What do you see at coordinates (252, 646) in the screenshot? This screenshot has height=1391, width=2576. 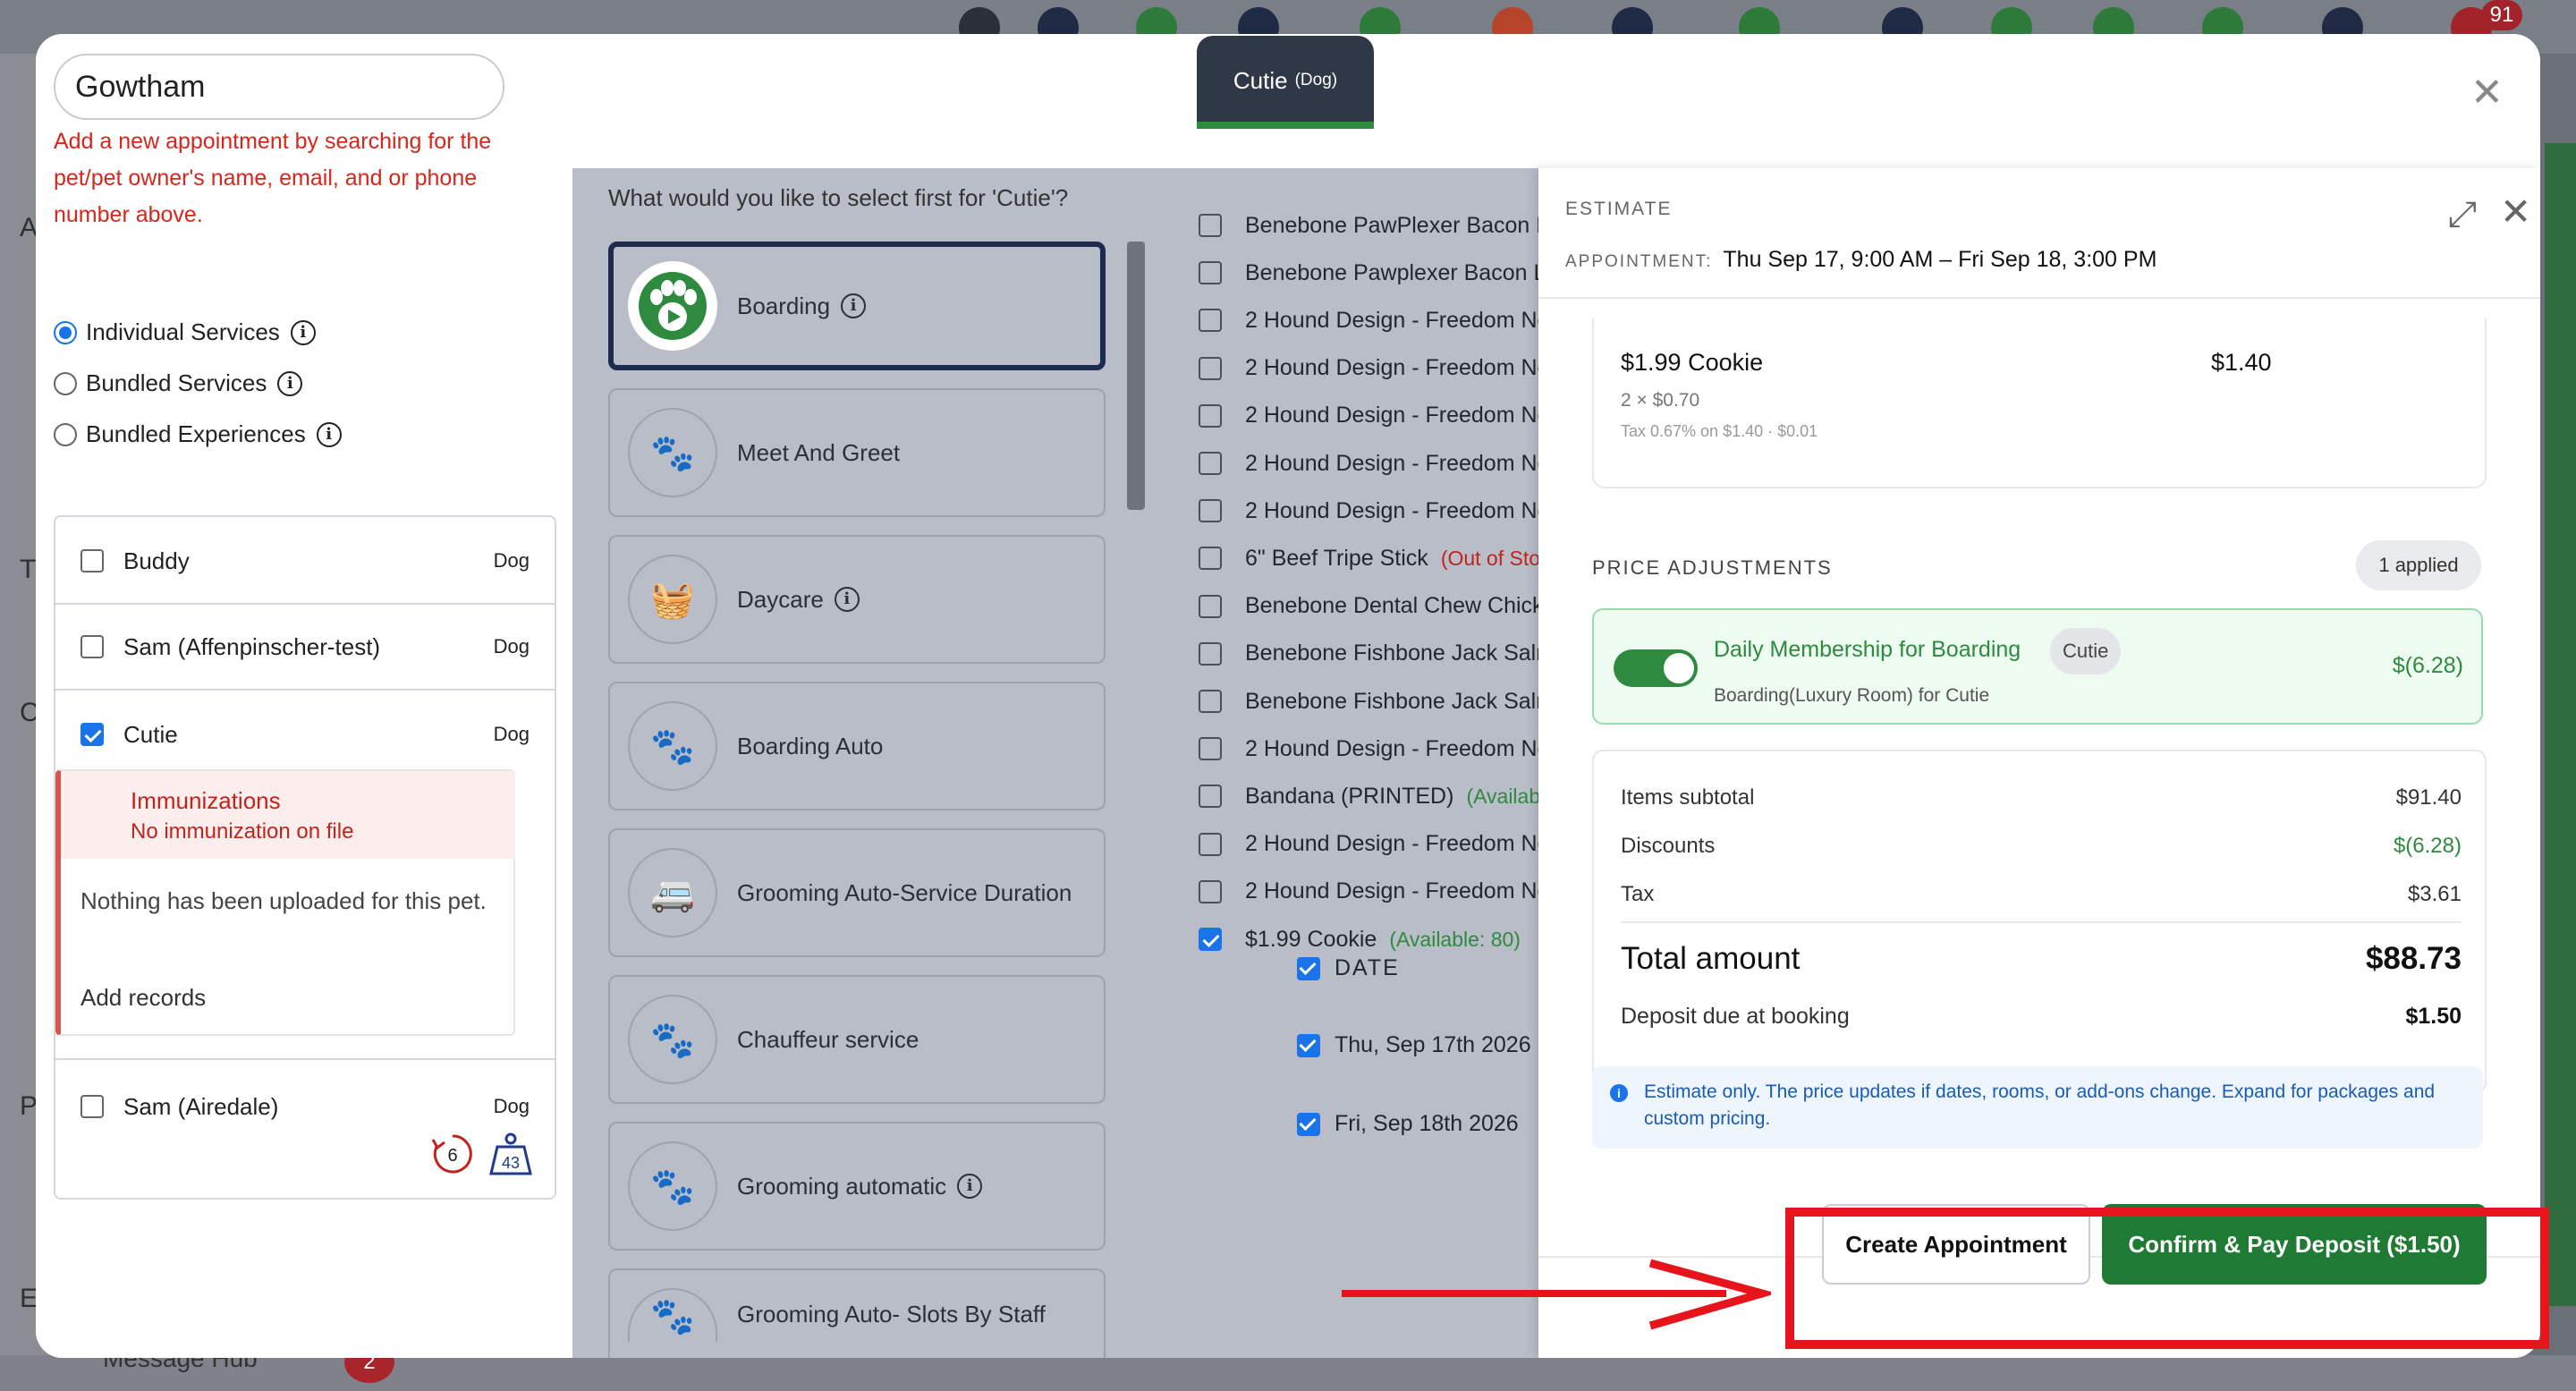 I see `pet-name: Sam (Affenpinscher-test)` at bounding box center [252, 646].